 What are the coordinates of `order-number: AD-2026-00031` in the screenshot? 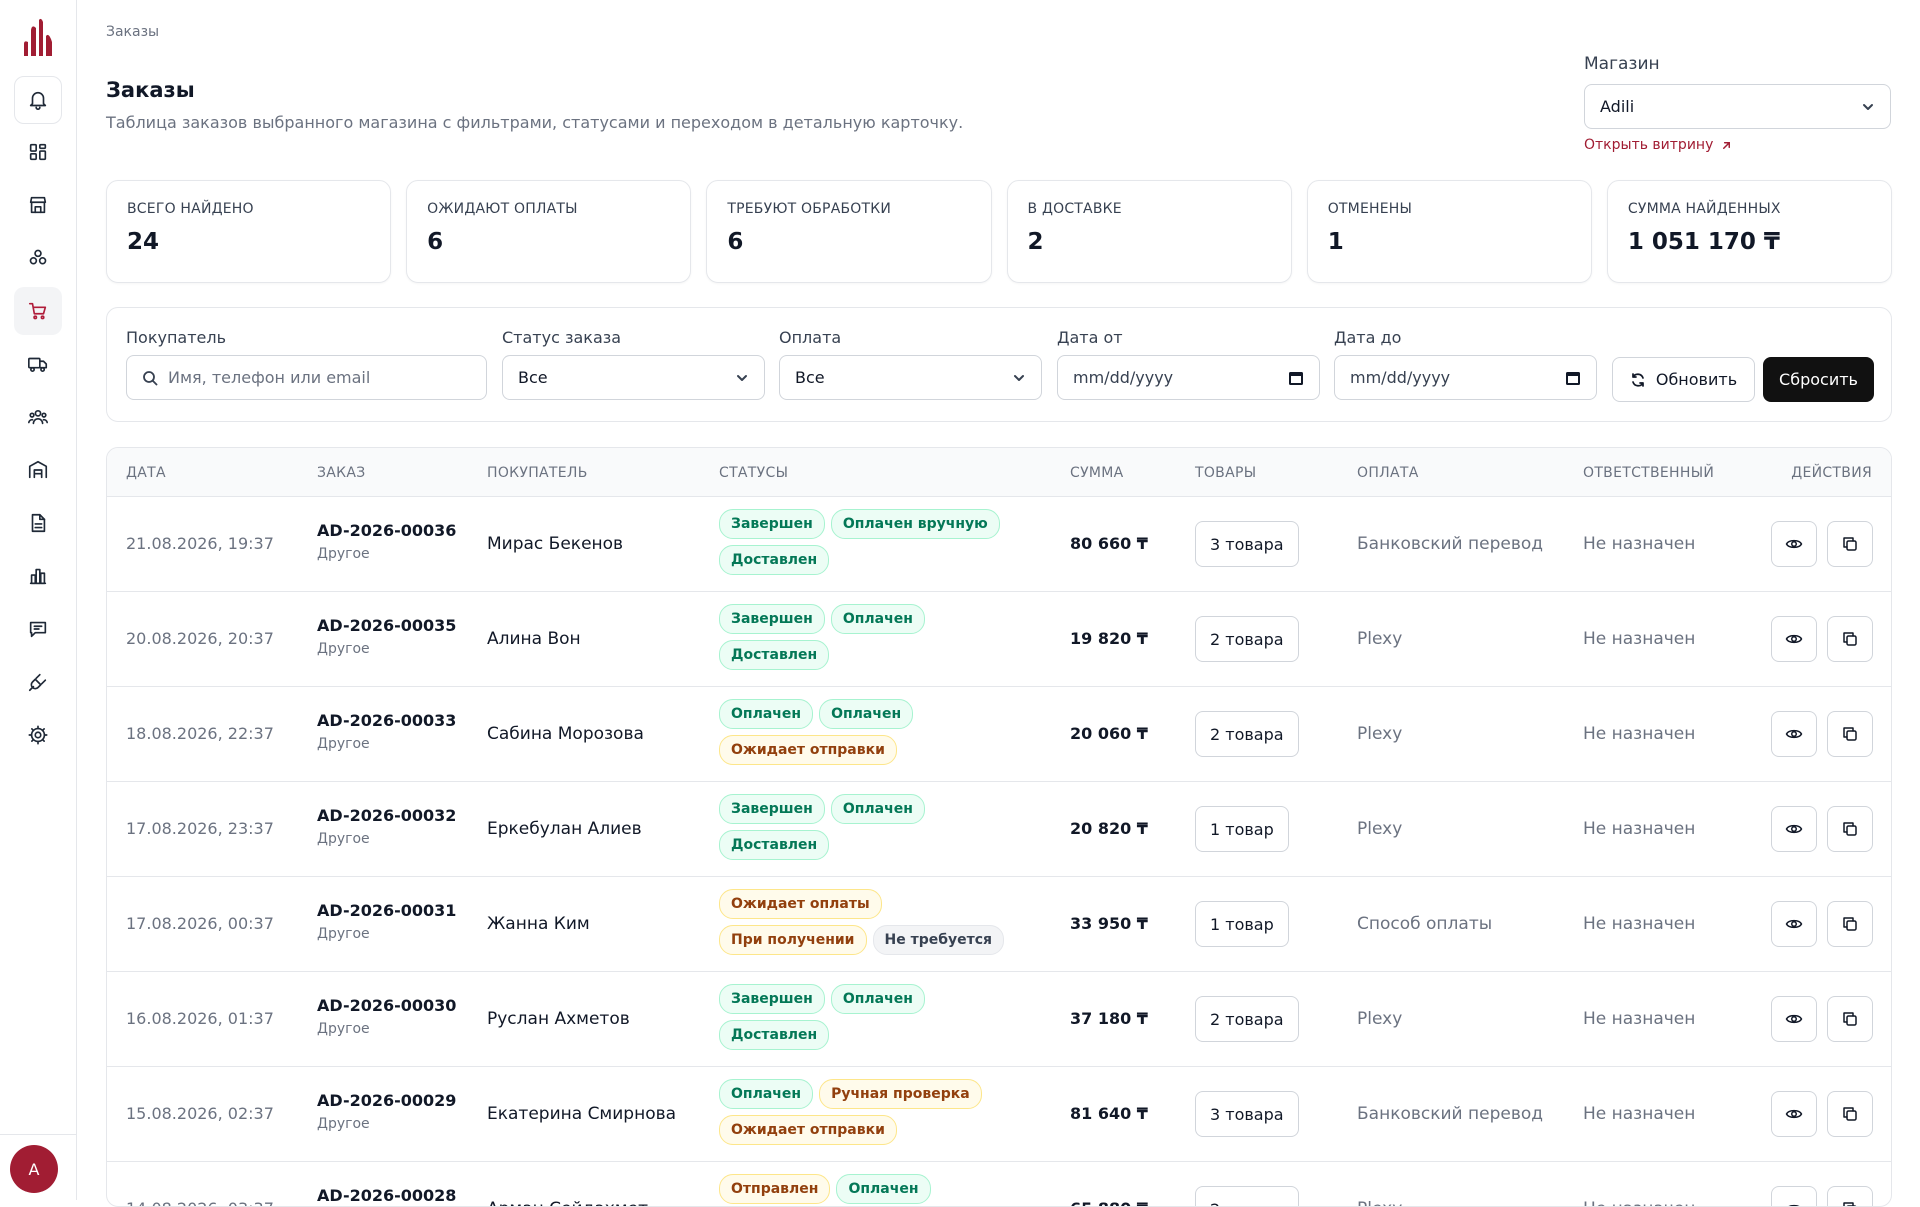 It's located at (386, 910).